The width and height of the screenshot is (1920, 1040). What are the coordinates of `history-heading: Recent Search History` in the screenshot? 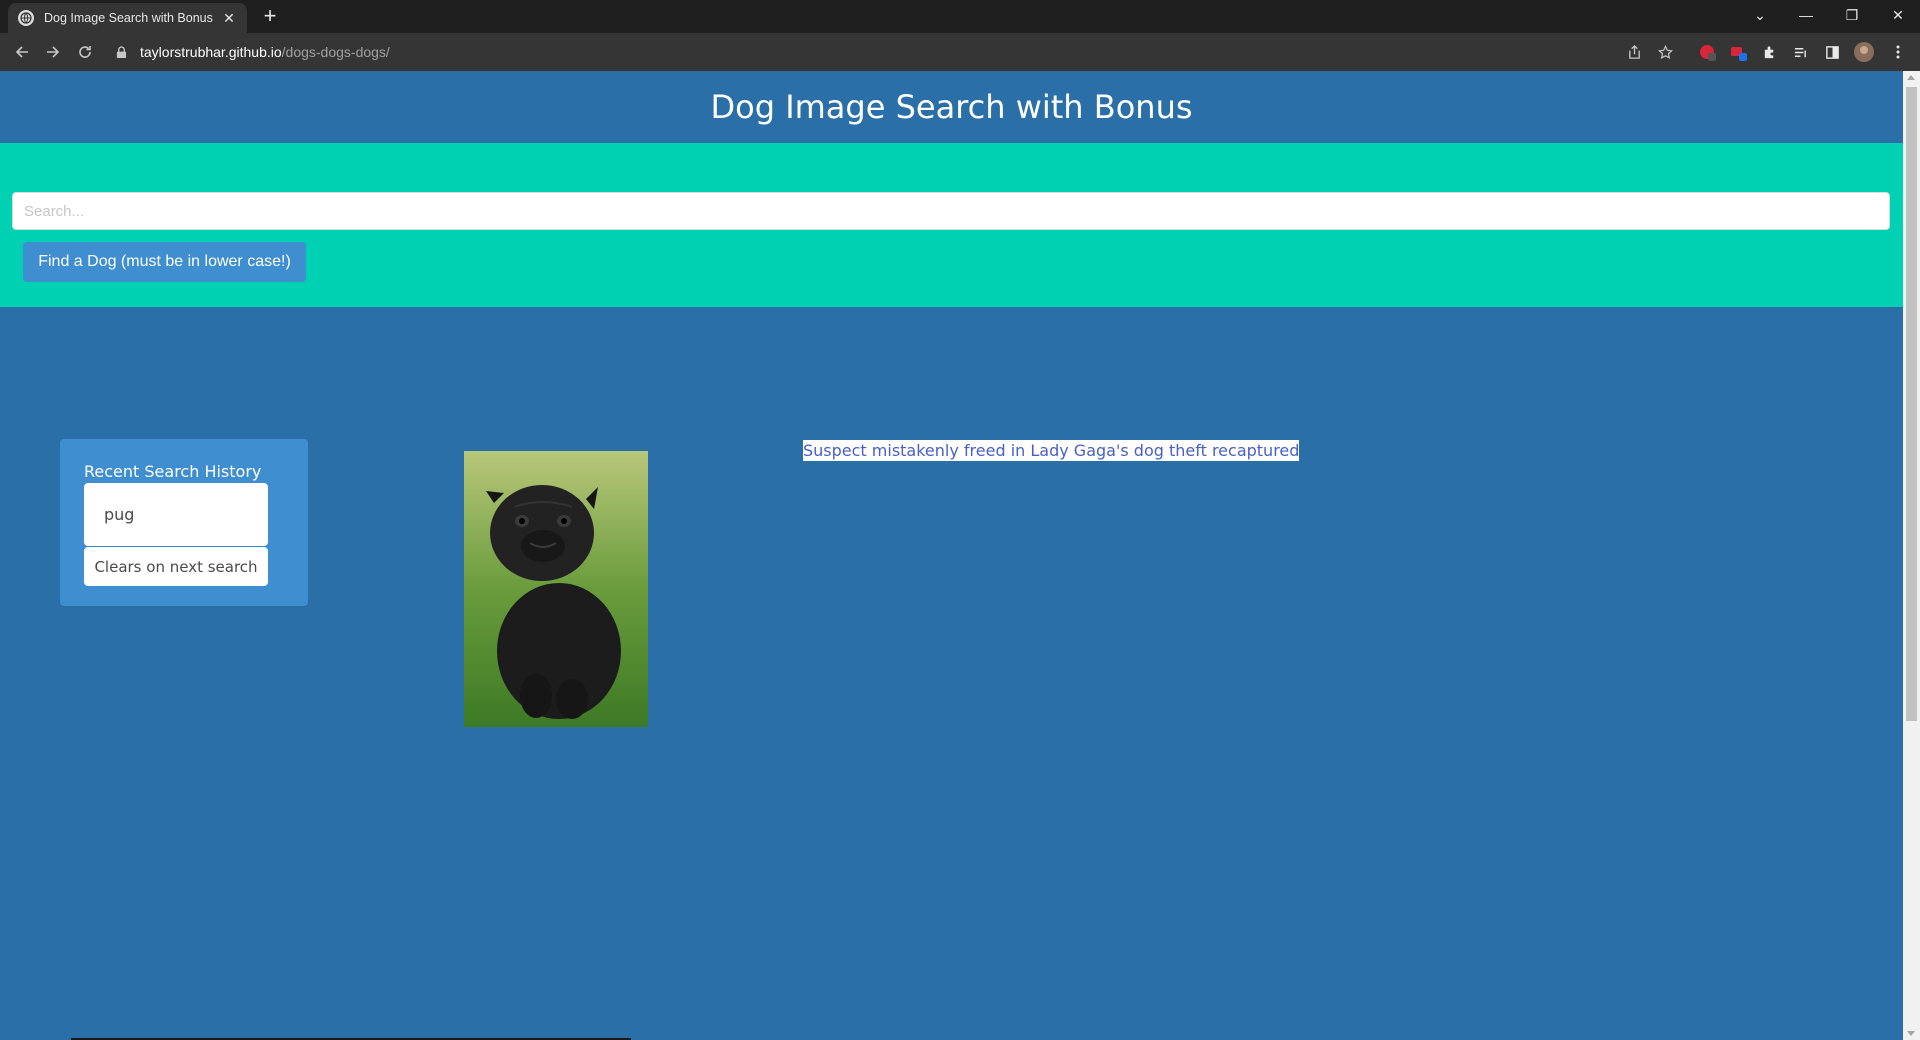 It's located at (173, 471).